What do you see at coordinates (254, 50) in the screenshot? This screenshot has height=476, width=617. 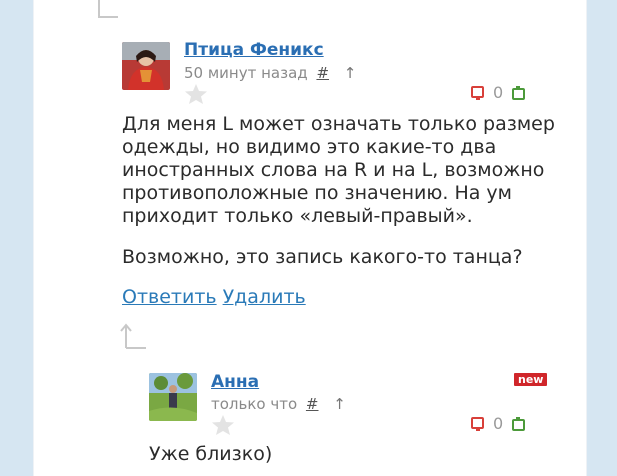 I see `comment-author: Птица Феникс` at bounding box center [254, 50].